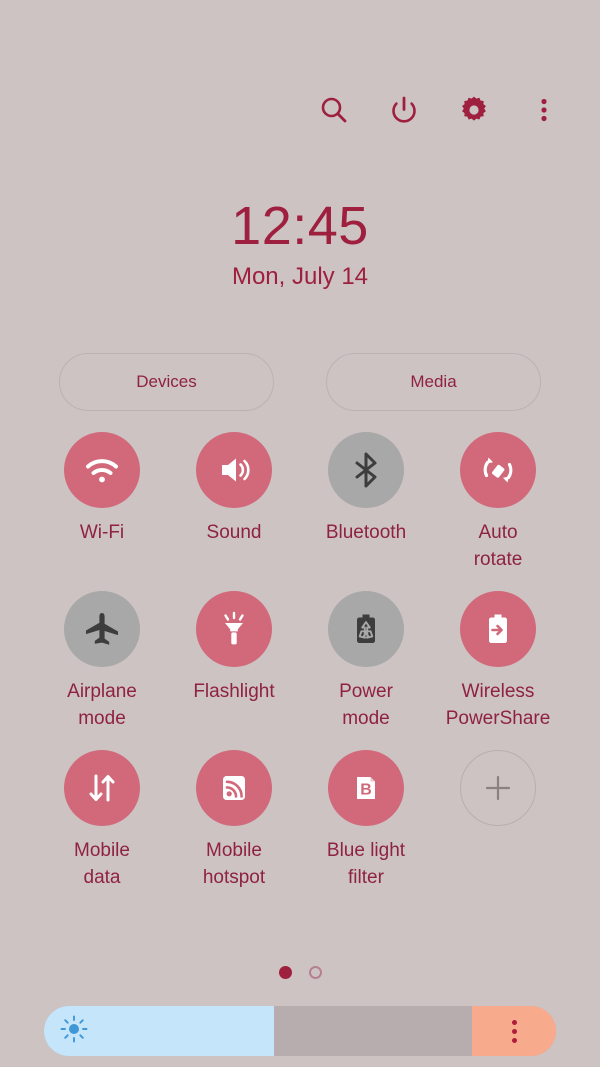  What do you see at coordinates (102, 705) in the screenshot?
I see `toggle-label: Airplane mode` at bounding box center [102, 705].